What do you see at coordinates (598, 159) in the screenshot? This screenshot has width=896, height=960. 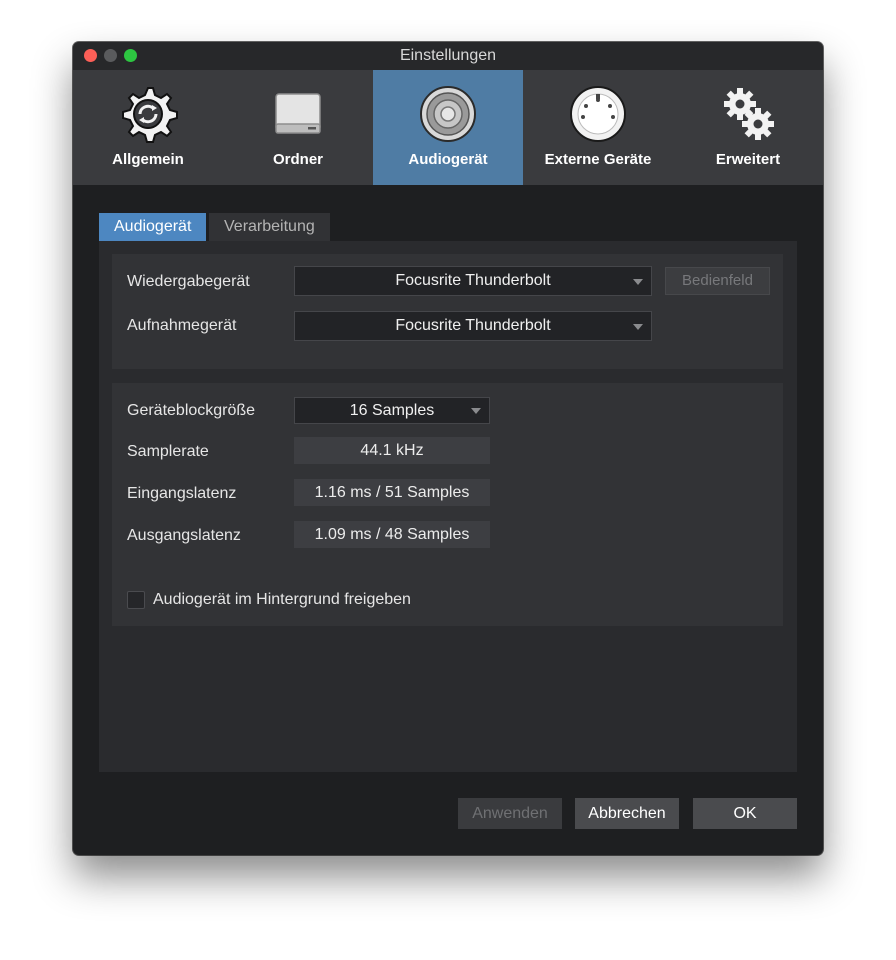 I see `toolbar-label: Externe Geräte` at bounding box center [598, 159].